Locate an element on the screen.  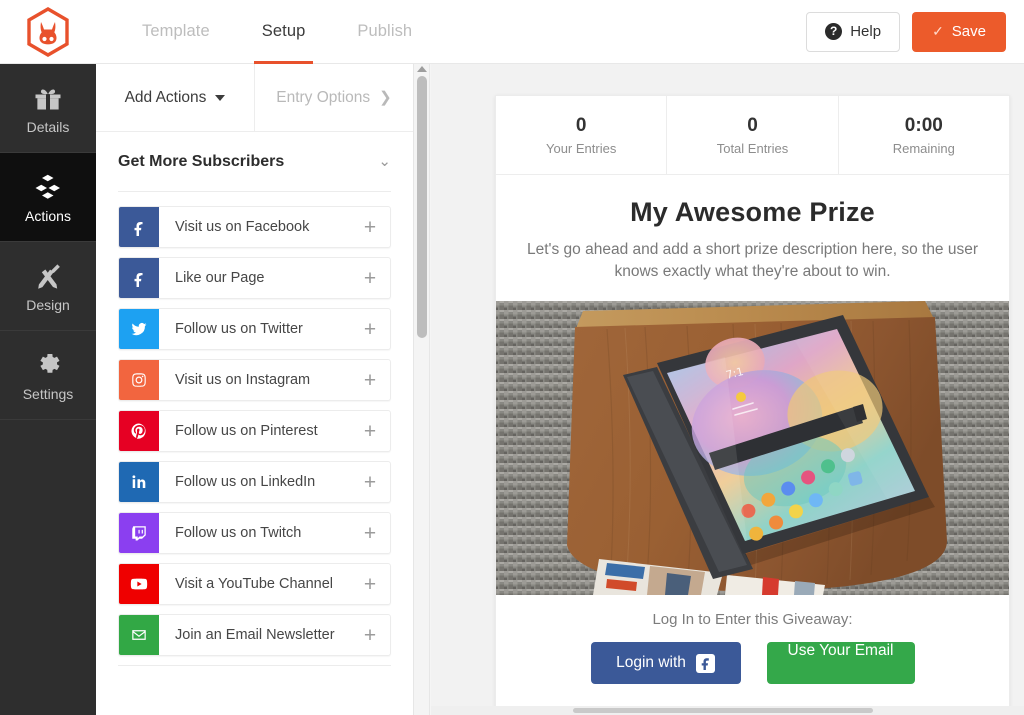
instagram-icon is located at coordinates (139, 380).